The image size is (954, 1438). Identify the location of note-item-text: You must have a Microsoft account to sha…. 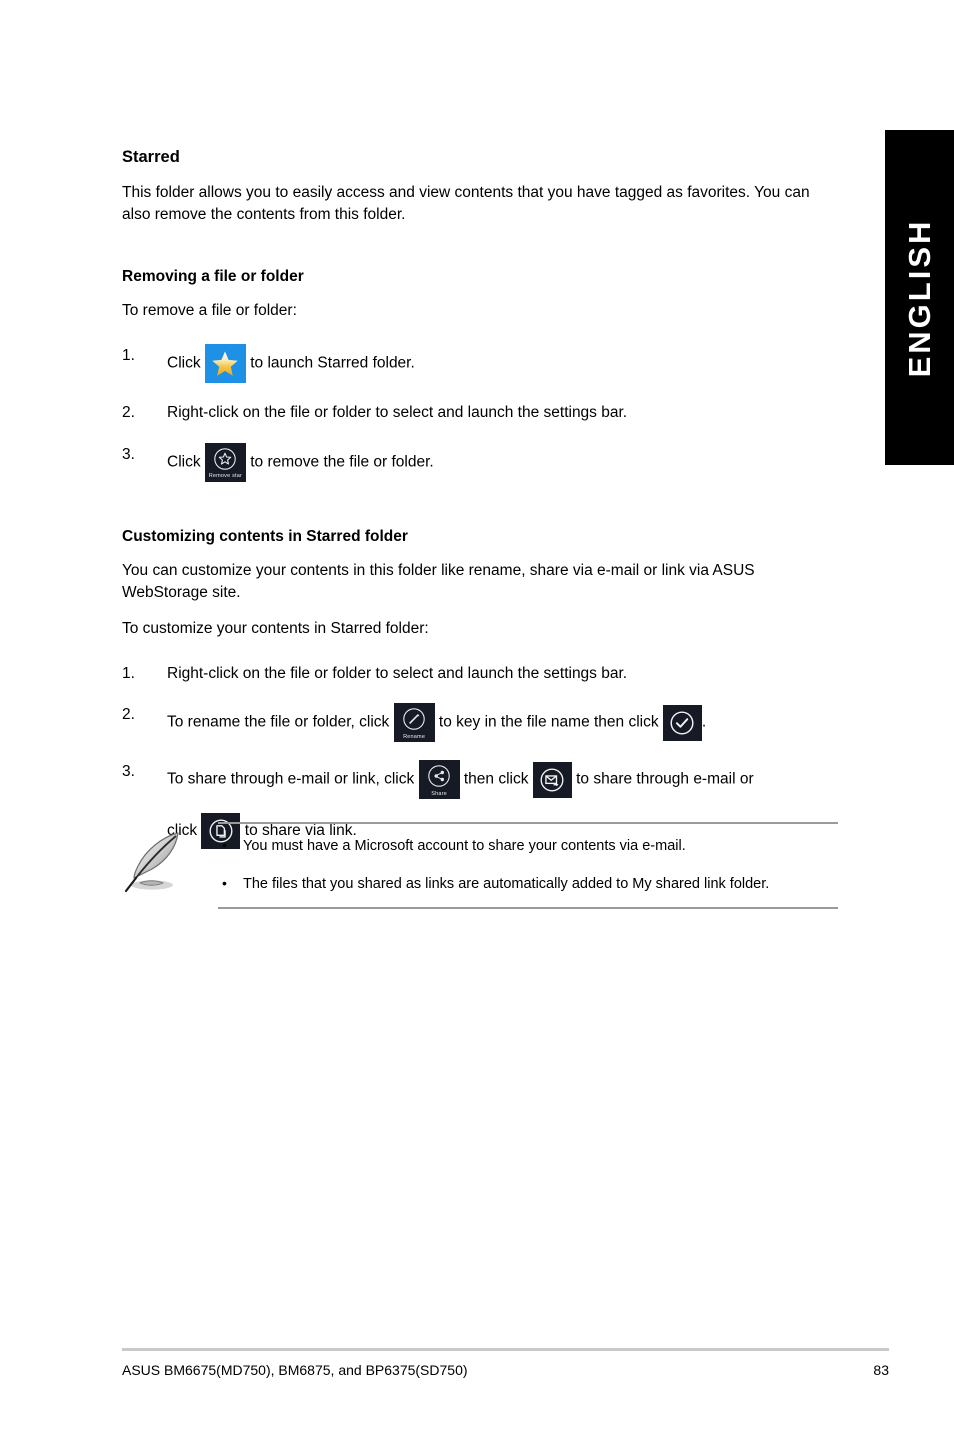
(464, 846).